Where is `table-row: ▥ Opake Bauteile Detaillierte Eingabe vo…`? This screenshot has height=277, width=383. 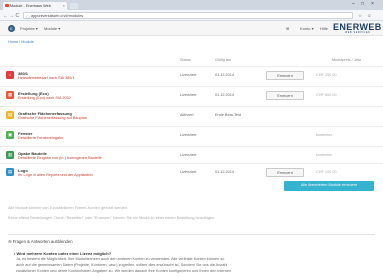
table-row: ▥ Opake Bauteile Detaillierte Eingabe vo… is located at coordinates (191, 154).